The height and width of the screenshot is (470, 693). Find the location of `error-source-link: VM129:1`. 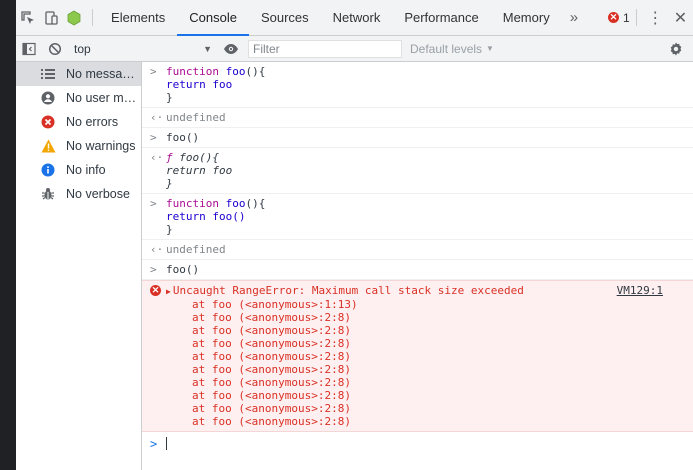

error-source-link: VM129:1 is located at coordinates (640, 291).